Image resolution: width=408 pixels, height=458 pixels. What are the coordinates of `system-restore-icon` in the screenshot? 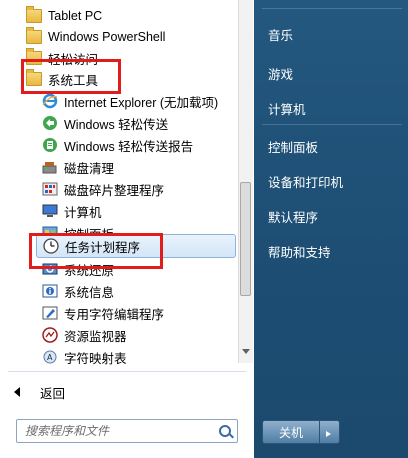 It's located at (50, 269).